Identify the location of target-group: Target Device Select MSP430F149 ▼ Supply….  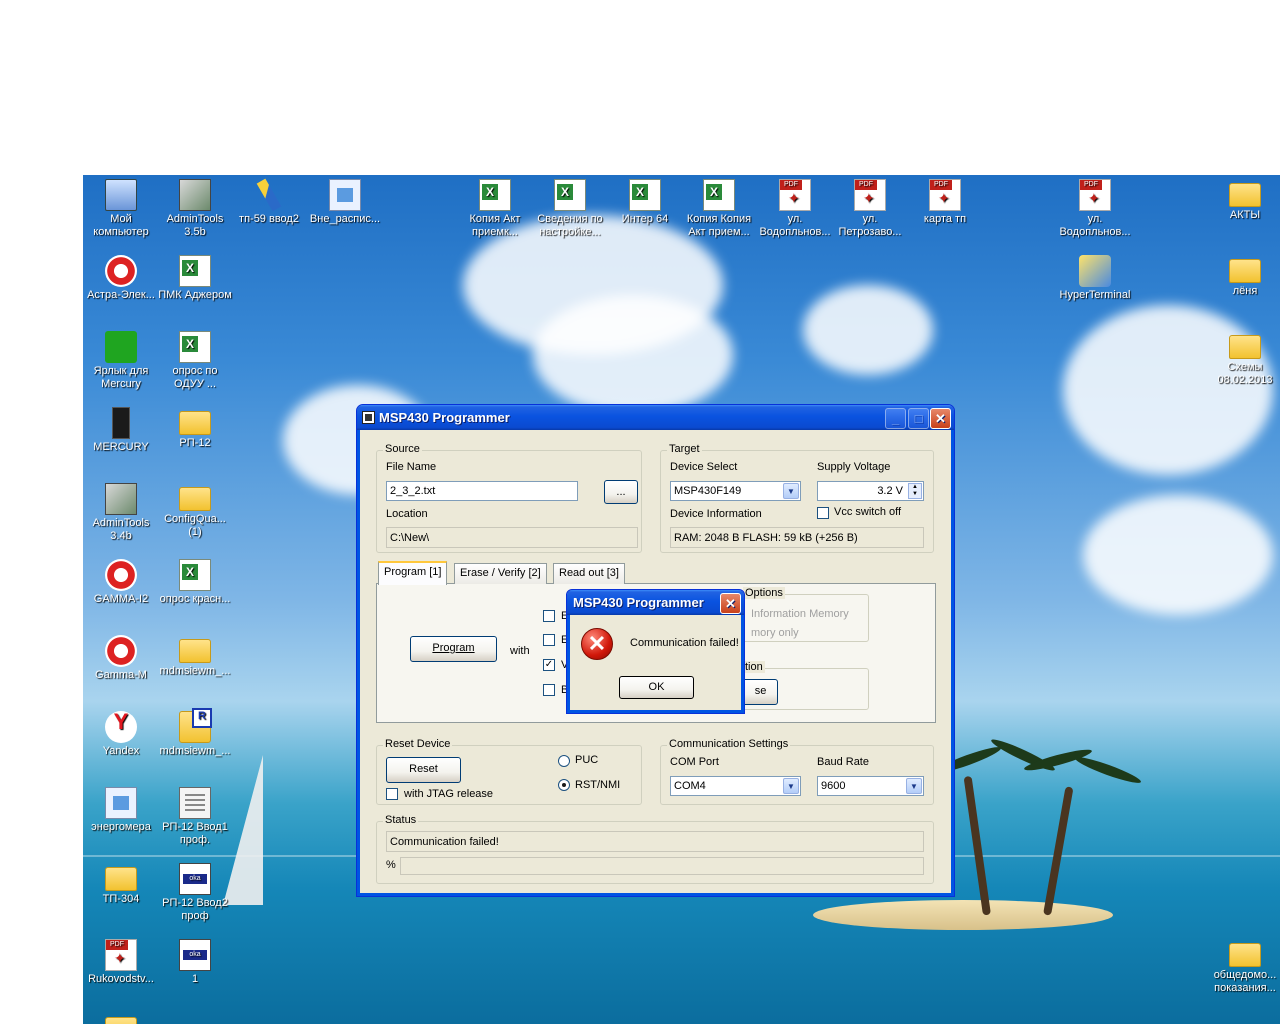
(797, 498).